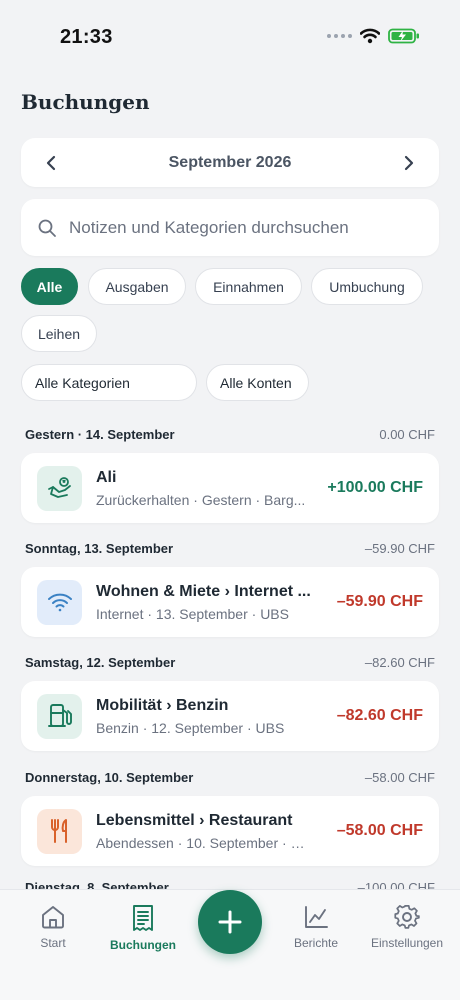 The width and height of the screenshot is (460, 1000). I want to click on previous-month-button, so click(51, 163).